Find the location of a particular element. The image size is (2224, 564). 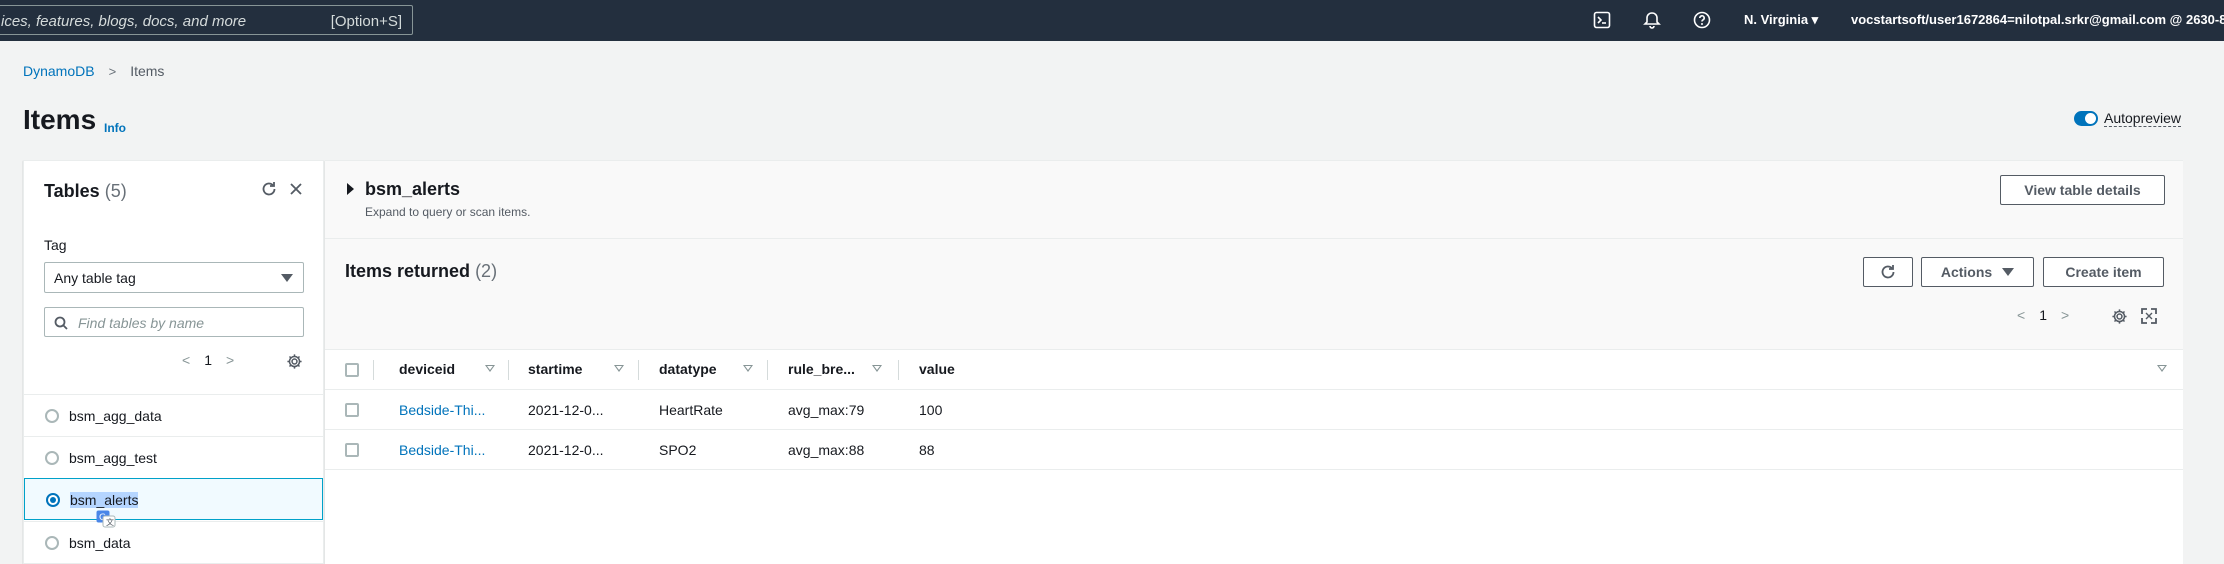

info-link: Info is located at coordinates (115, 128).